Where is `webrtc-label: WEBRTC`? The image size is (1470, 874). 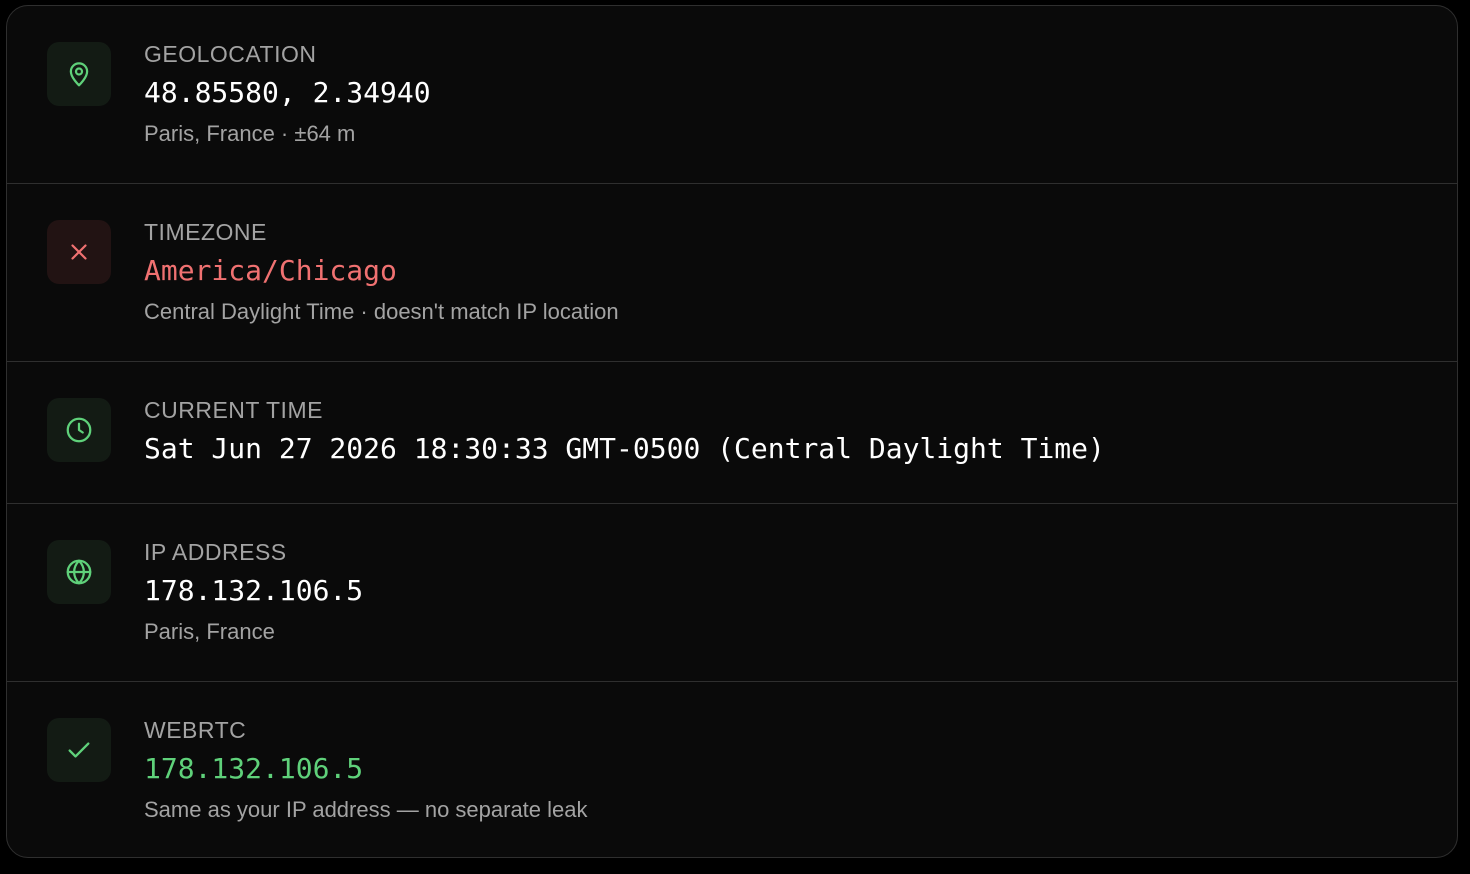 webrtc-label: WEBRTC is located at coordinates (195, 730).